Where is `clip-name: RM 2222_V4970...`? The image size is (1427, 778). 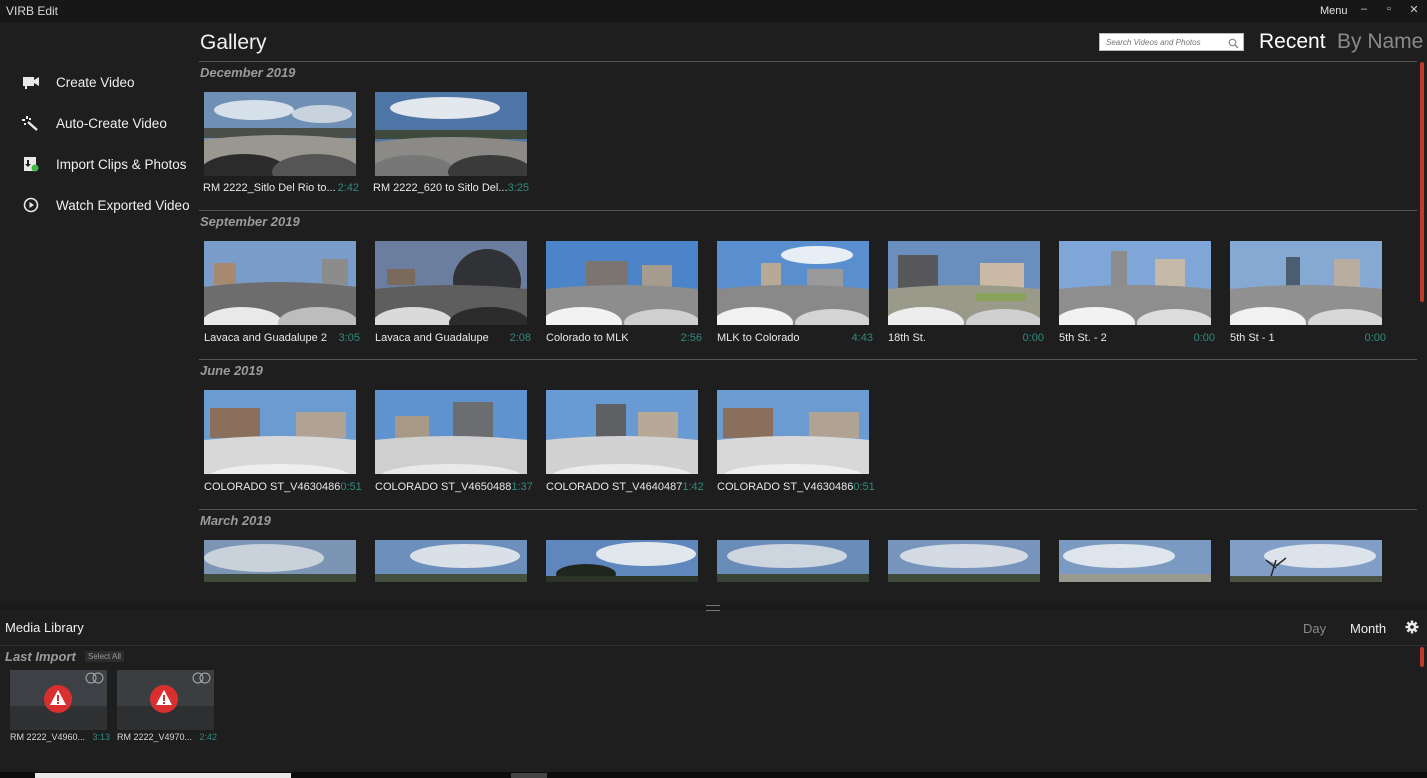
clip-name: RM 2222_V4970... is located at coordinates (155, 737).